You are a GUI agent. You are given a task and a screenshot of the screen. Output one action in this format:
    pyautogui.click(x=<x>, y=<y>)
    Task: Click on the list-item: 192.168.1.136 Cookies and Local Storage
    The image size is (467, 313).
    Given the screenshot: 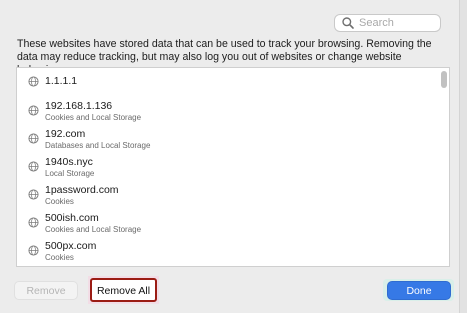 What is the action you would take?
    pyautogui.click(x=227, y=111)
    